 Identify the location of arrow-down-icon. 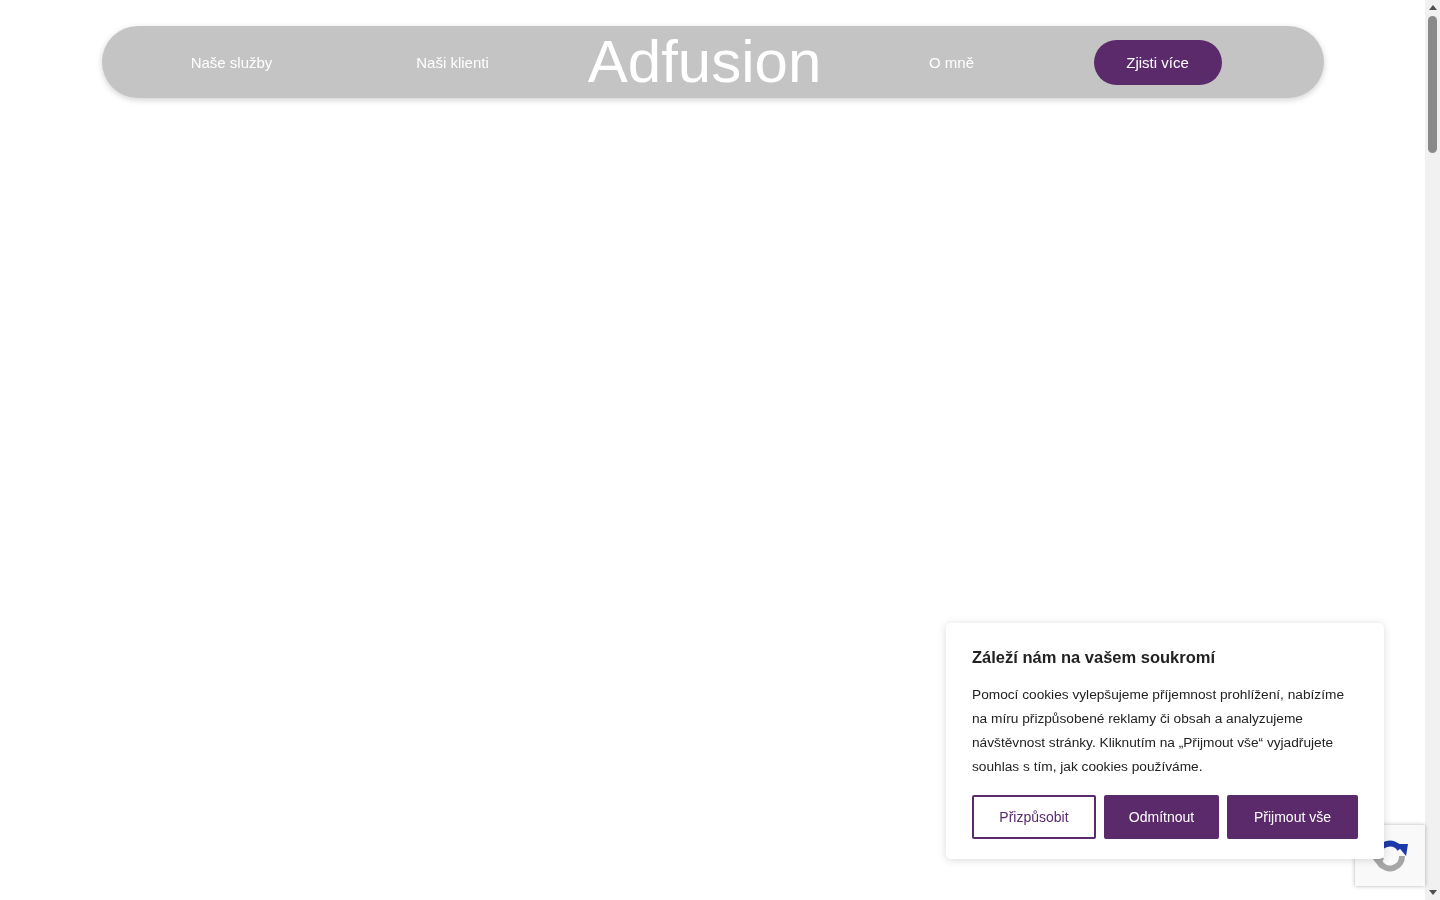
(1432, 892).